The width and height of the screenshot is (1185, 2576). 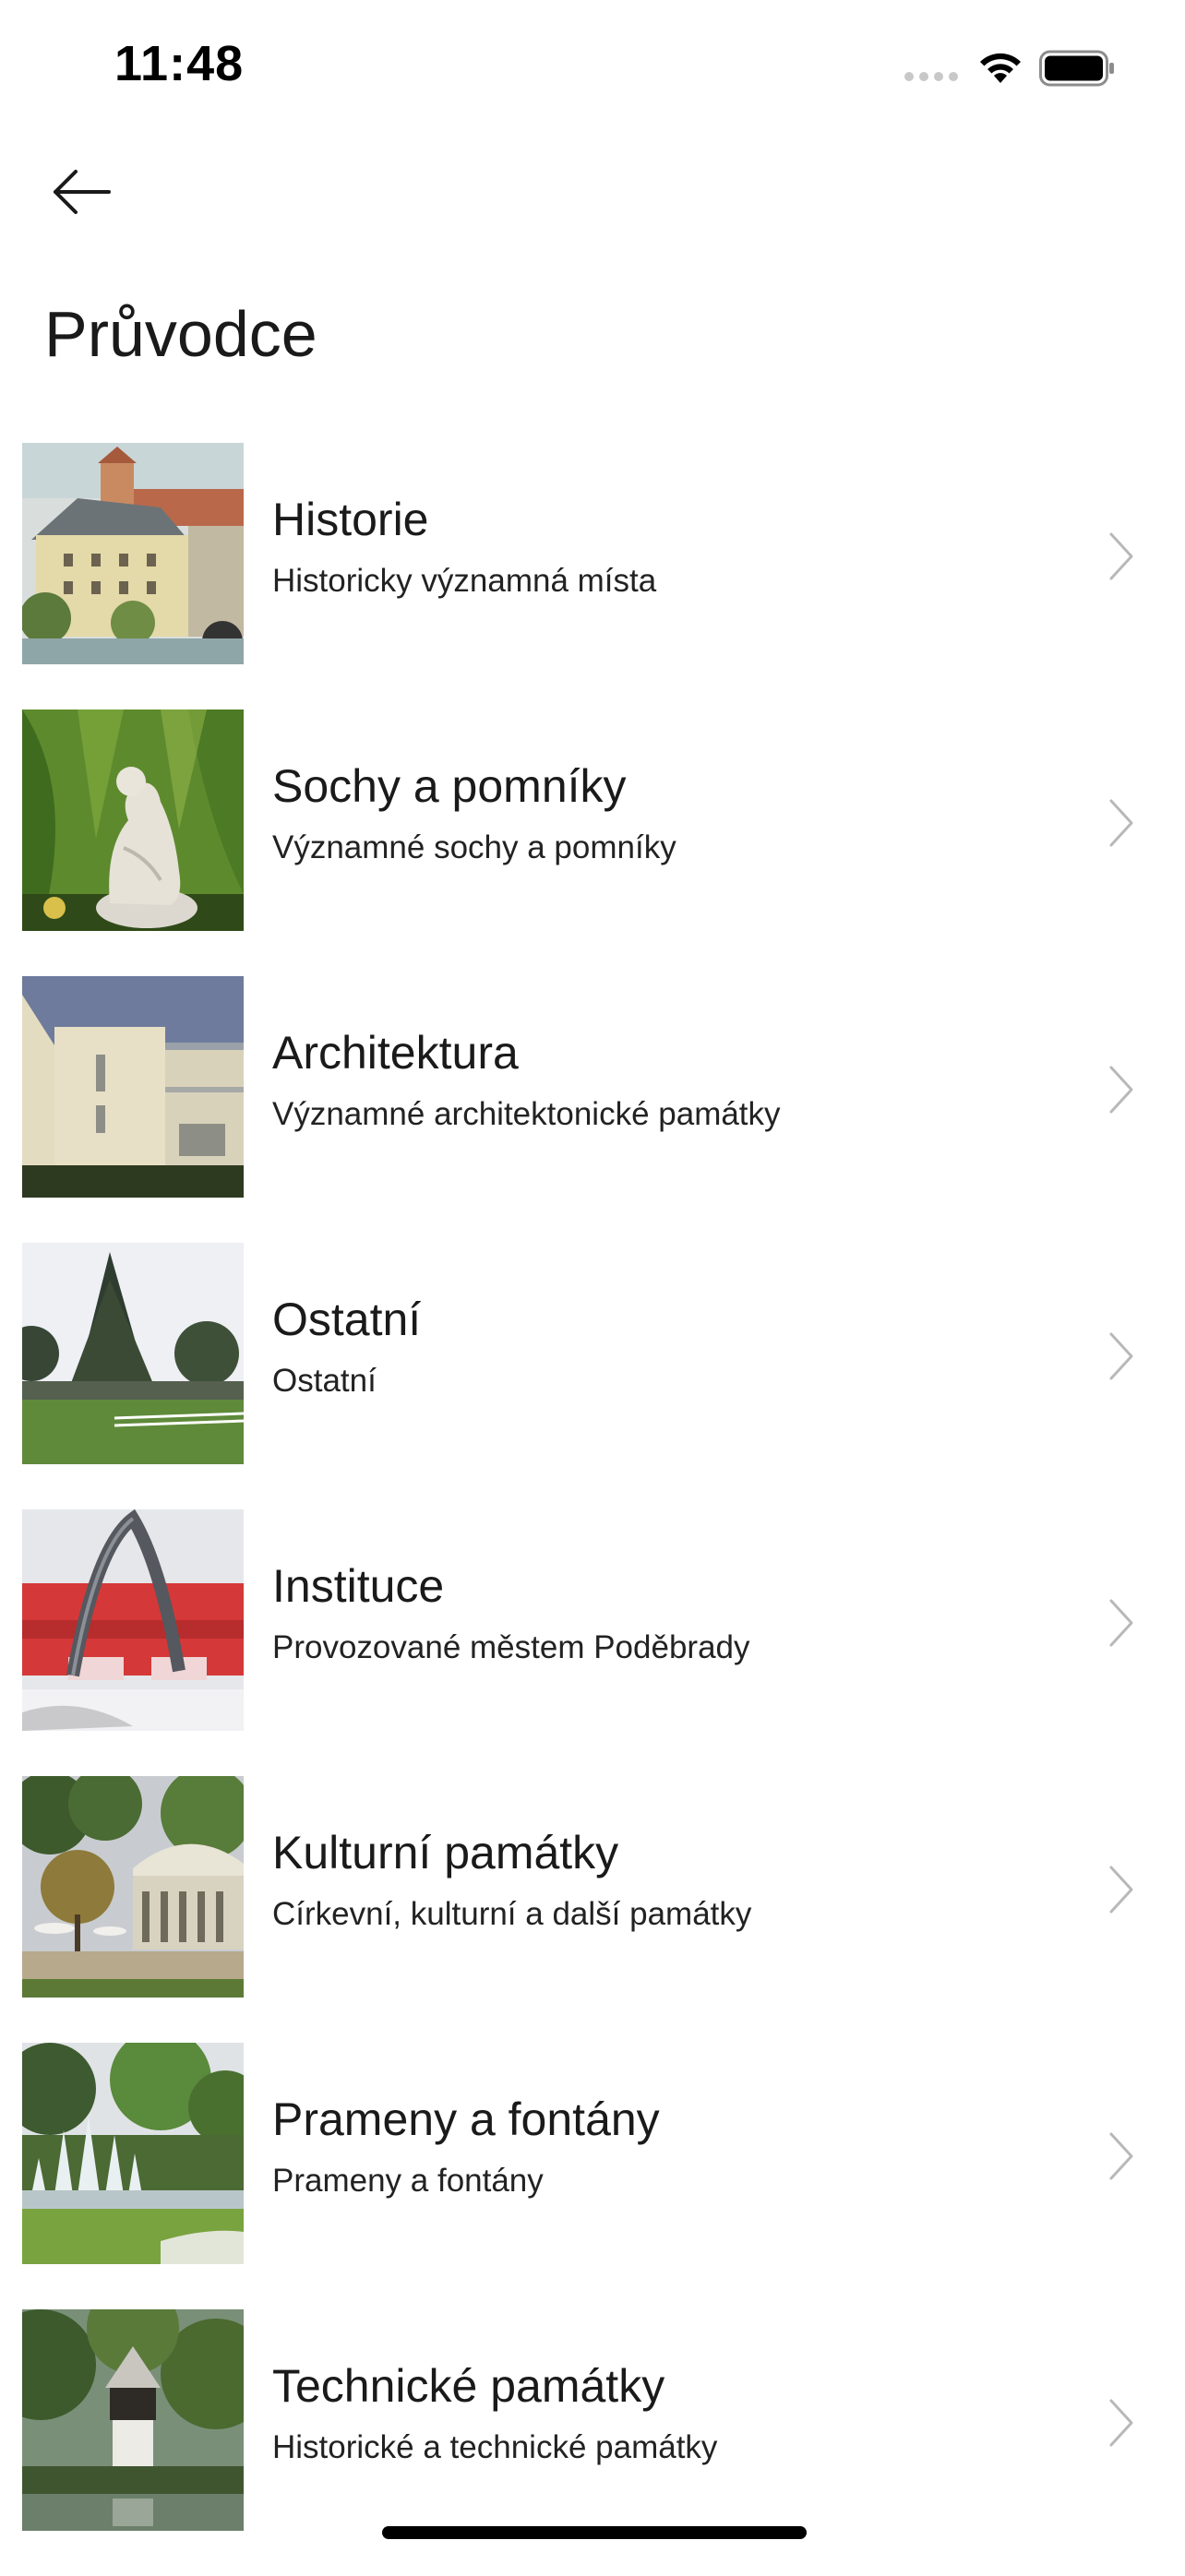 What do you see at coordinates (180, 334) in the screenshot?
I see `page-title: Průvodce` at bounding box center [180, 334].